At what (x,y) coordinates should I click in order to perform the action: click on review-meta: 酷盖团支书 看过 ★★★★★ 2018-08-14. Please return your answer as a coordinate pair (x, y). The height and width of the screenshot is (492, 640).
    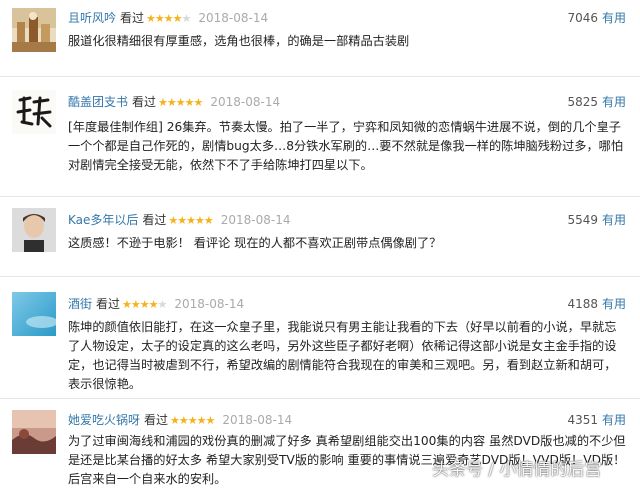
    Looking at the image, I should click on (174, 102).